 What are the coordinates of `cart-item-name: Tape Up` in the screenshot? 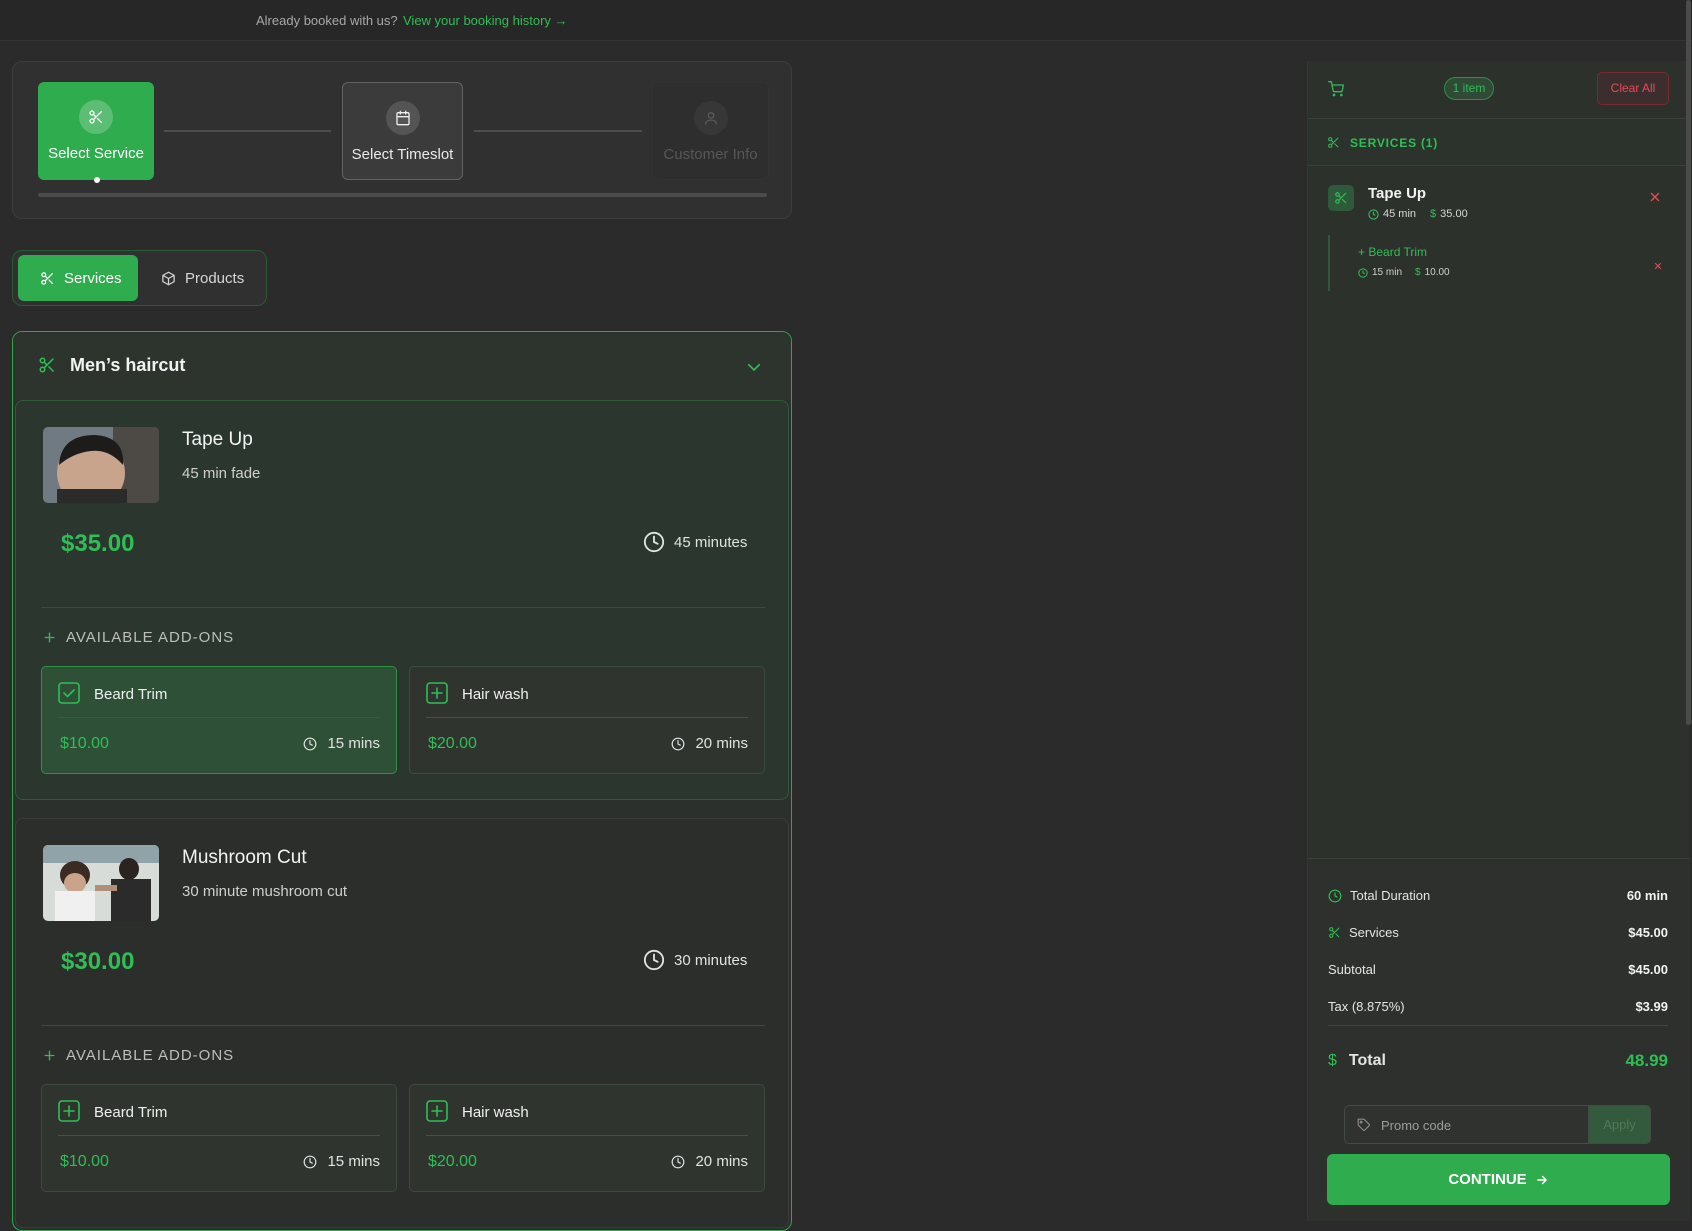 It's located at (1397, 193).